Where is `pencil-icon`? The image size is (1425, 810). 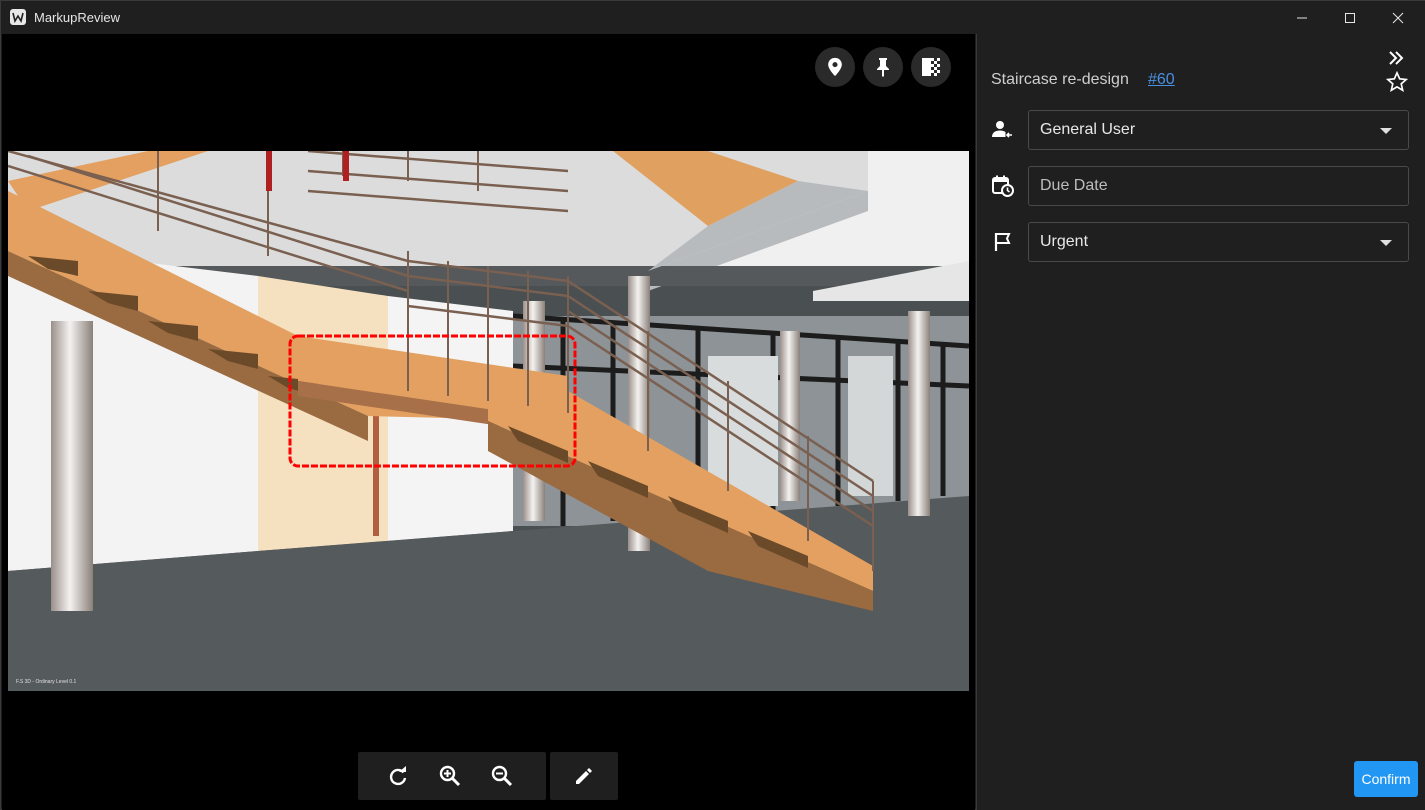 pencil-icon is located at coordinates (584, 776).